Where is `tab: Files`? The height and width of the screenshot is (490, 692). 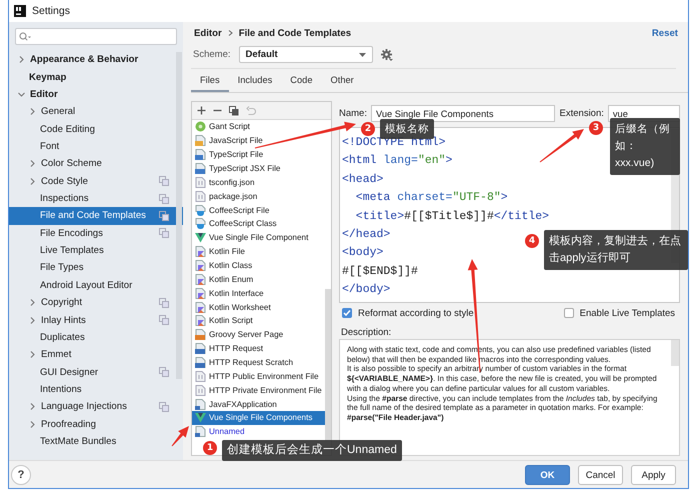 tab: Files is located at coordinates (210, 83).